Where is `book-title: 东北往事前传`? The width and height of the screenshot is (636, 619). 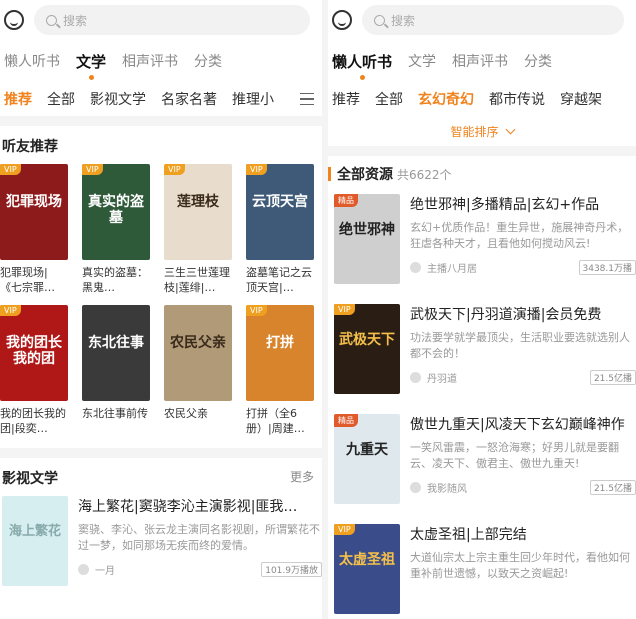
book-title: 东北往事前传 is located at coordinates (115, 413).